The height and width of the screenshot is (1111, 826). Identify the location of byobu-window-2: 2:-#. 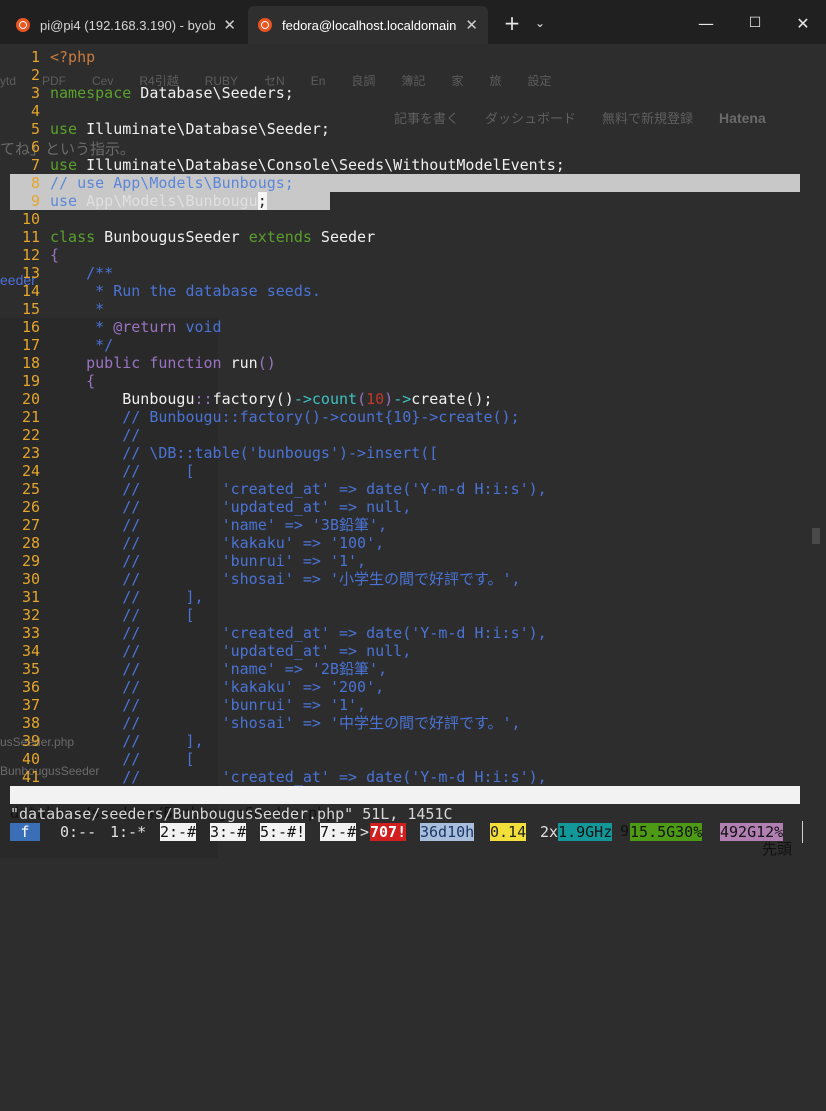
(178, 832).